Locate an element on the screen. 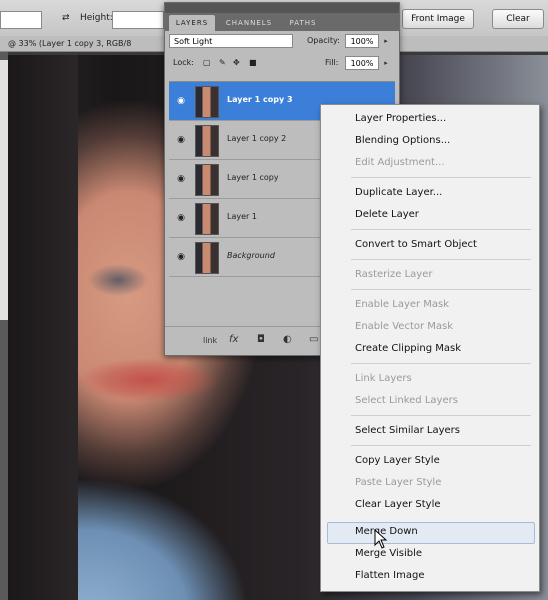  lock-transparent-icon: ▢ is located at coordinates (207, 62).